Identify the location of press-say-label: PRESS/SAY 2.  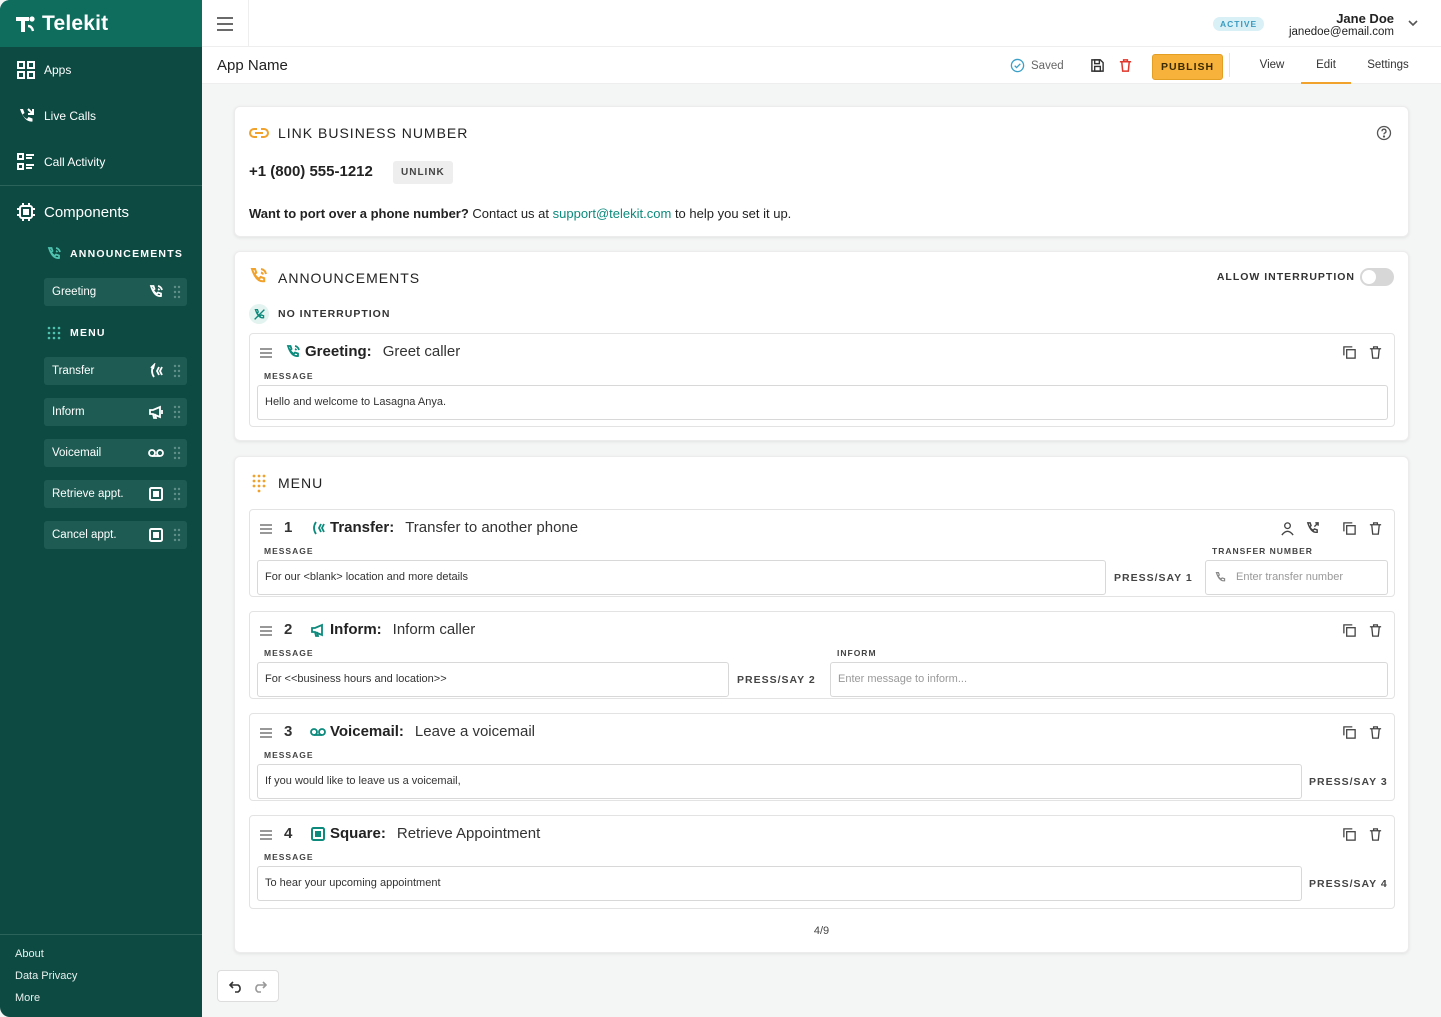
(776, 680).